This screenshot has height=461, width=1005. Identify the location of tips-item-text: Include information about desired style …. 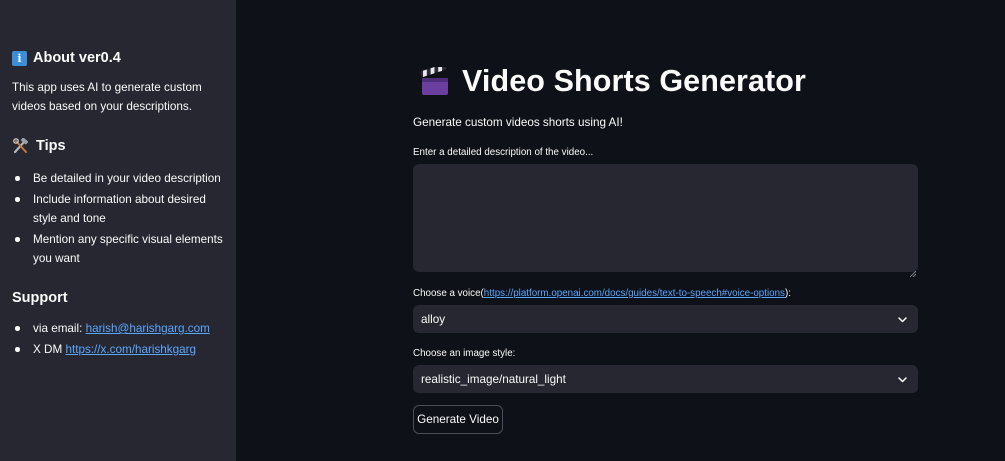
(119, 209).